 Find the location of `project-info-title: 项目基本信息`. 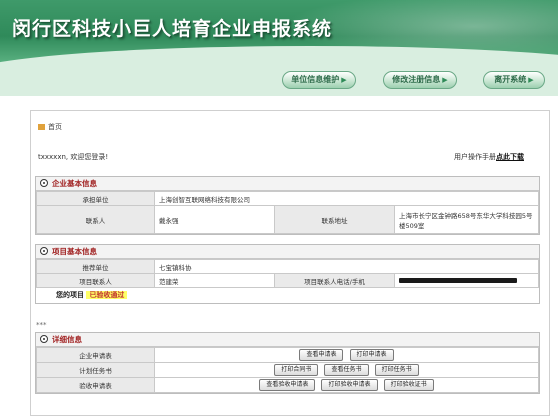

project-info-title: 项目基本信息 is located at coordinates (74, 251).